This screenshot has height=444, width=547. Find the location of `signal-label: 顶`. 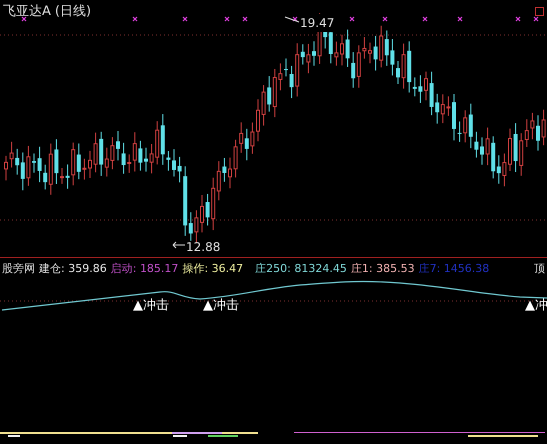

signal-label: 顶 is located at coordinates (539, 269).